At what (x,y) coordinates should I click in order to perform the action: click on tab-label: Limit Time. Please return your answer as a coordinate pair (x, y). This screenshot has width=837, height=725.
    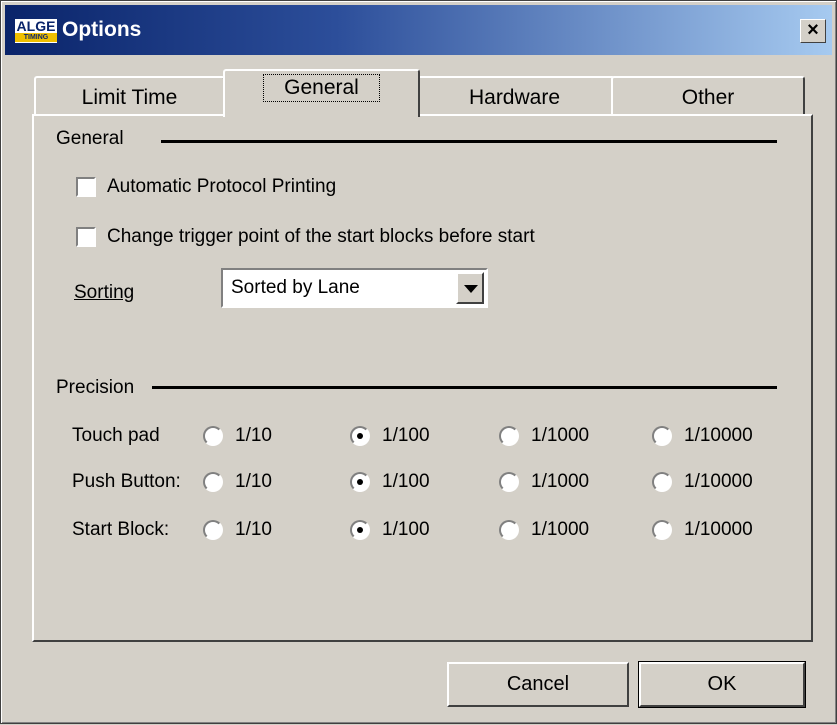
    Looking at the image, I should click on (129, 97).